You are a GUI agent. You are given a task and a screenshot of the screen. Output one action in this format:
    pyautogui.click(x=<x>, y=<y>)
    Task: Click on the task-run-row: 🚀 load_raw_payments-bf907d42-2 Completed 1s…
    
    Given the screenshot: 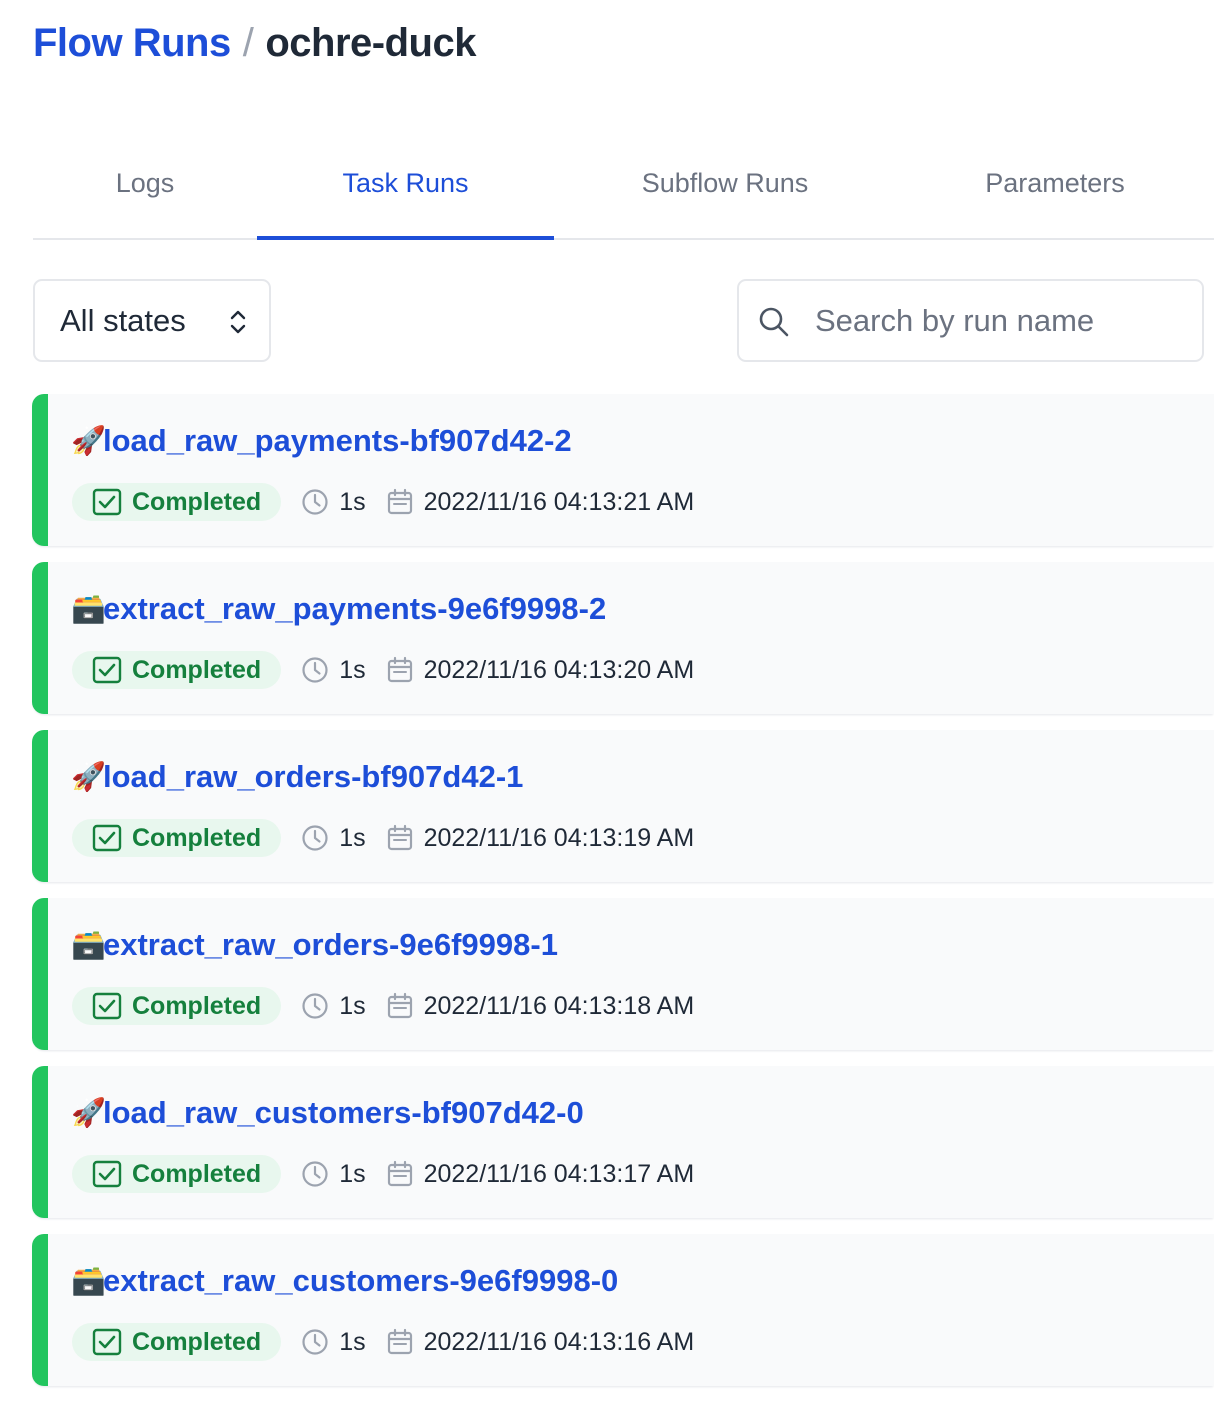 What is the action you would take?
    pyautogui.click(x=623, y=470)
    